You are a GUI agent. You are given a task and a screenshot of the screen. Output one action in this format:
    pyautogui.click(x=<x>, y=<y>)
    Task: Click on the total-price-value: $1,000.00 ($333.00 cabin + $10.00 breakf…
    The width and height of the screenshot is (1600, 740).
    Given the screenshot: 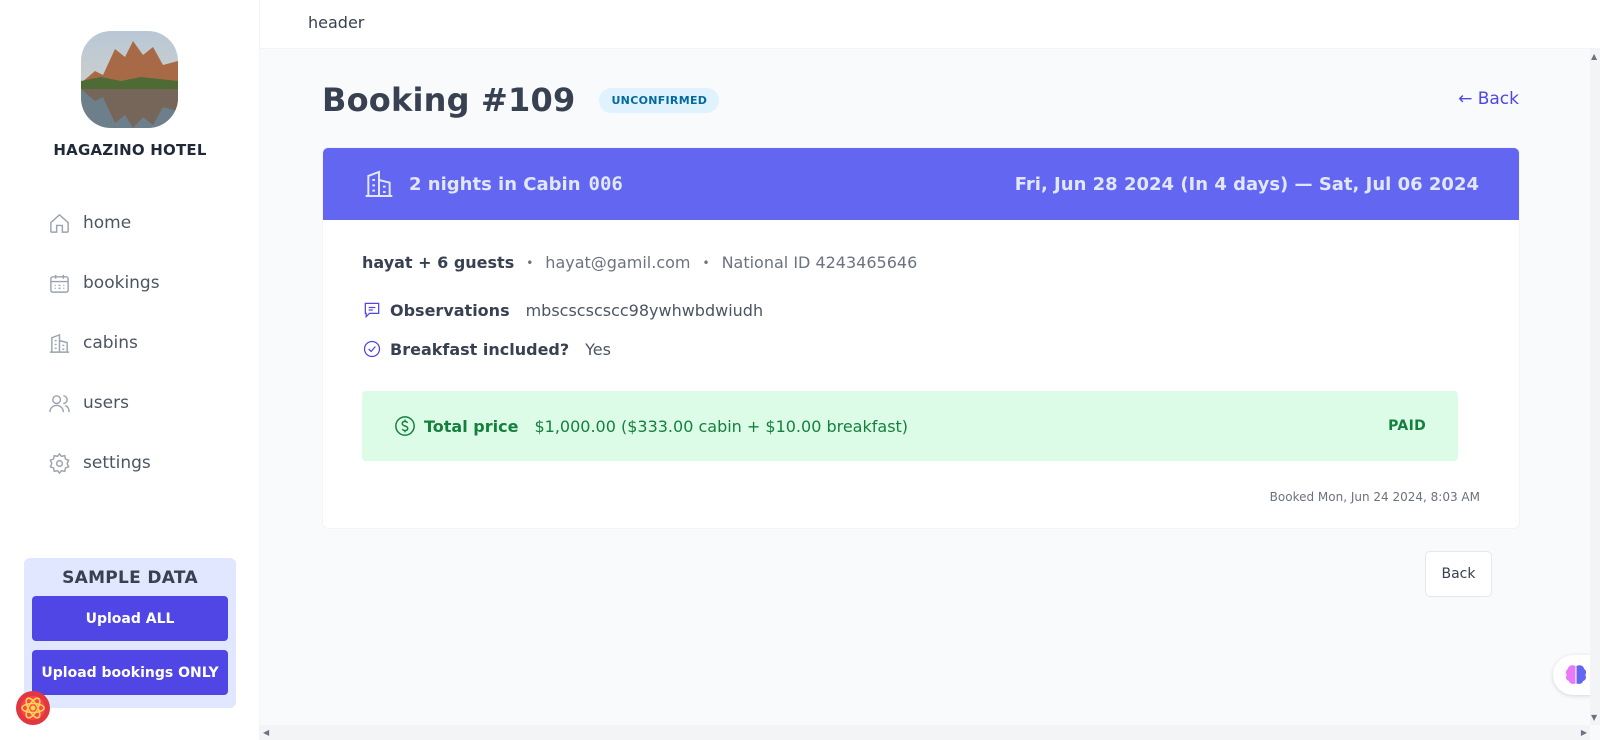 What is the action you would take?
    pyautogui.click(x=721, y=426)
    